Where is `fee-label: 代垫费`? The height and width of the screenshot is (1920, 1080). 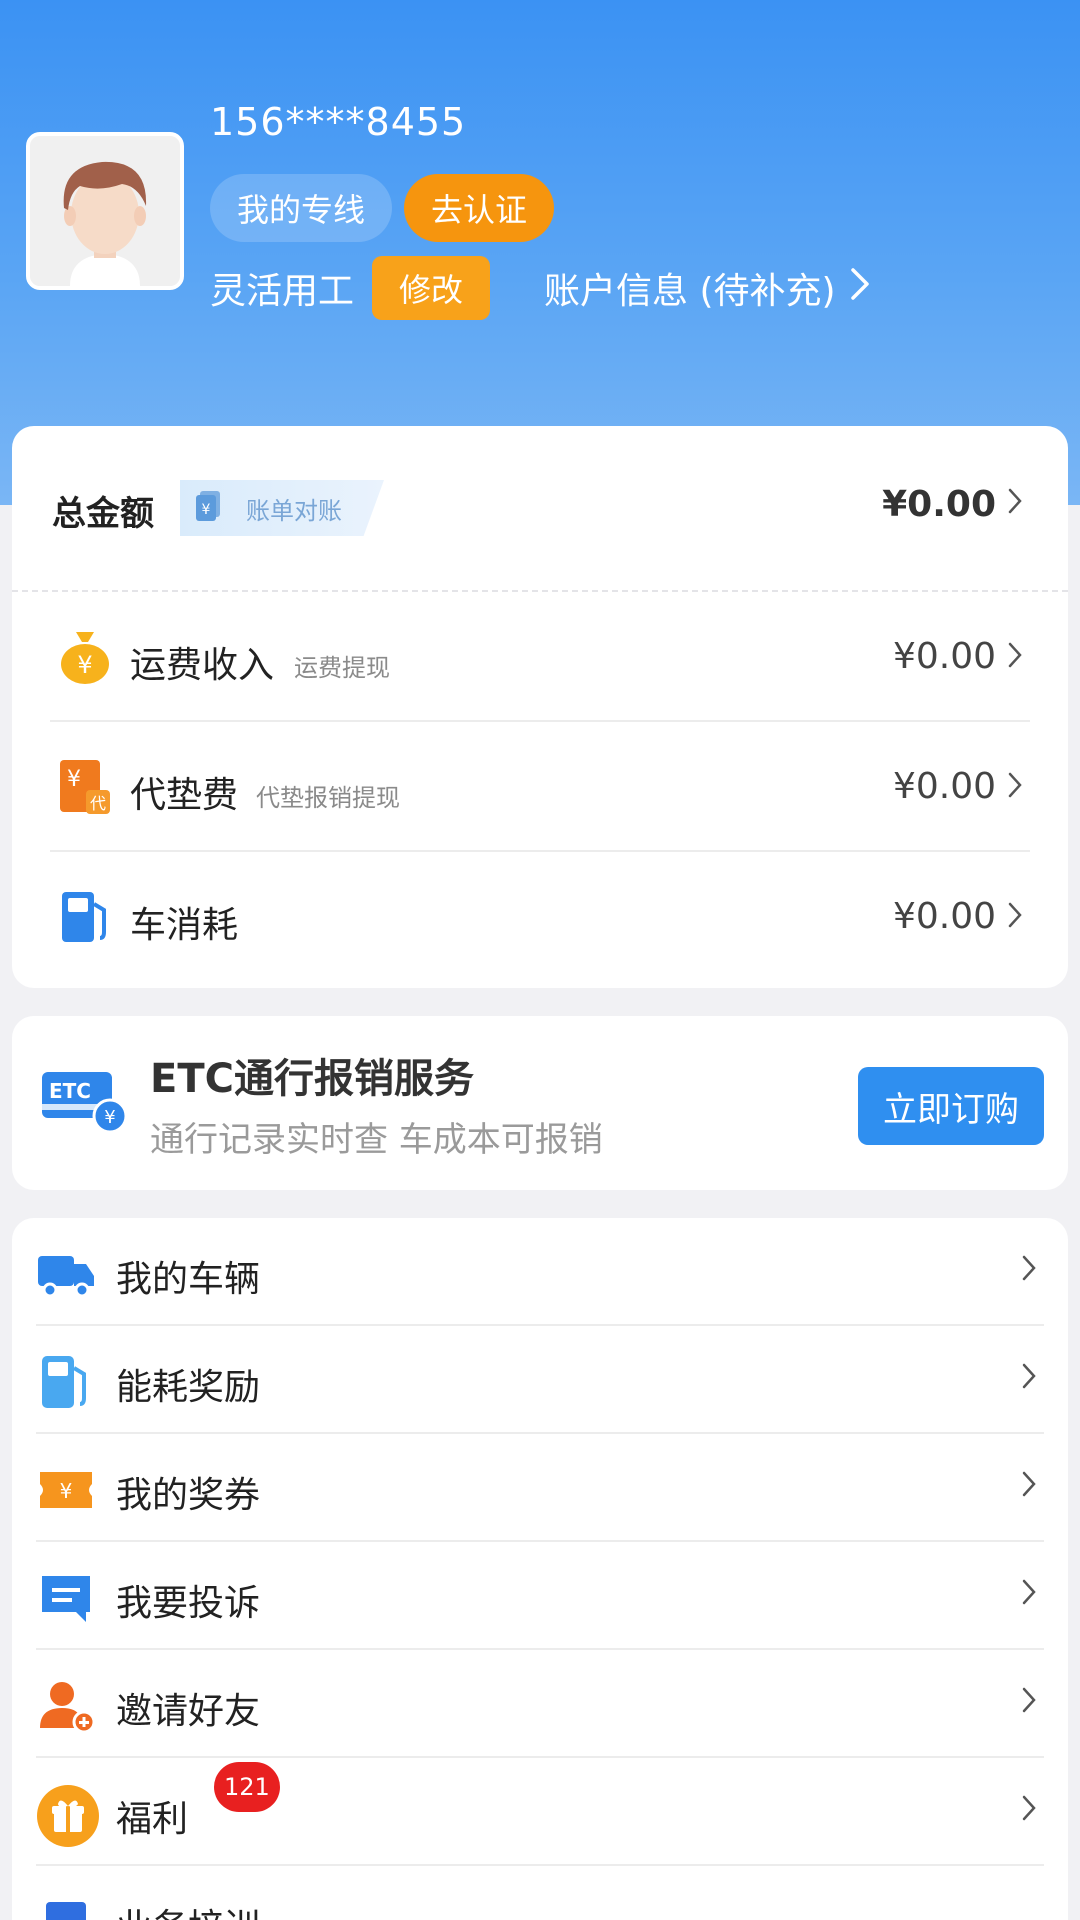
fee-label: 代垫费 is located at coordinates (184, 795).